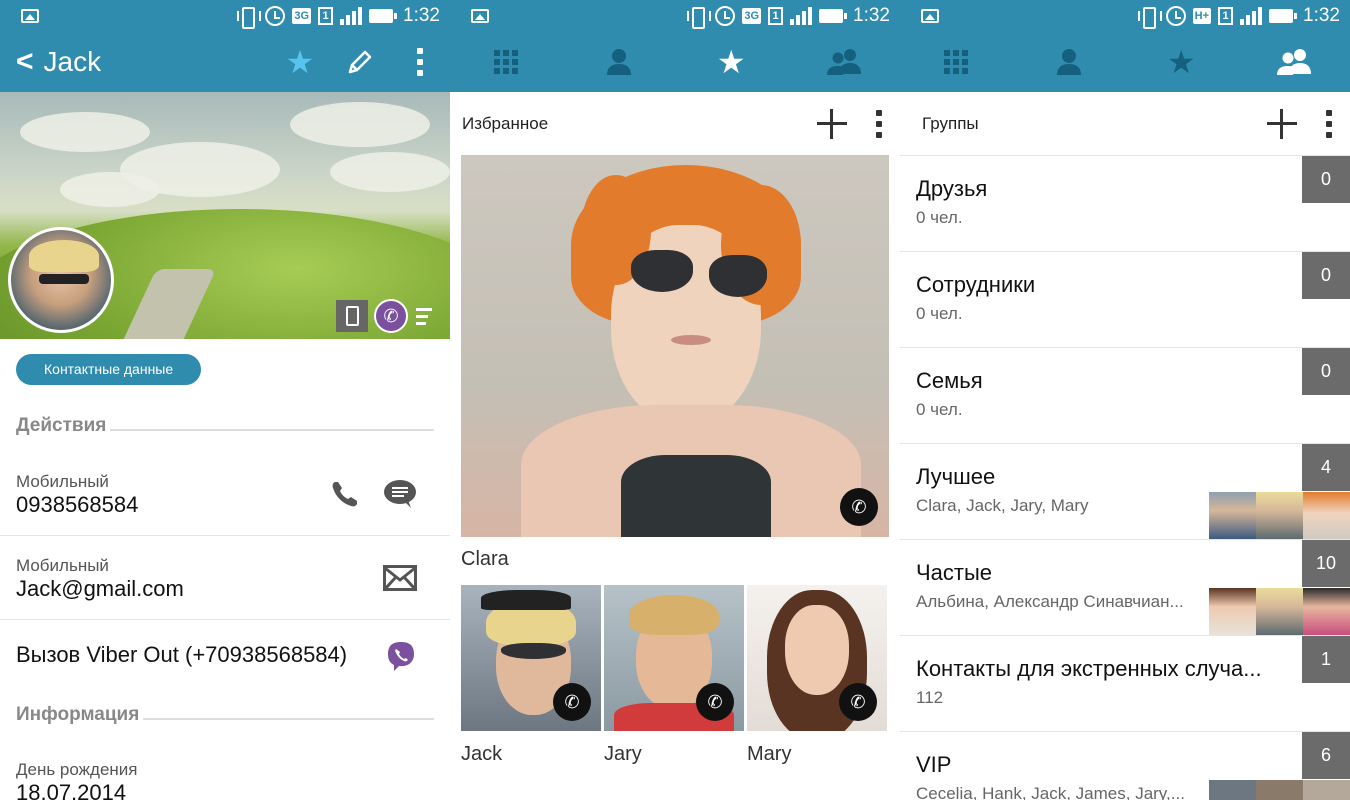  Describe the element at coordinates (1282, 124) in the screenshot. I see `add-group-plus-icon` at that location.